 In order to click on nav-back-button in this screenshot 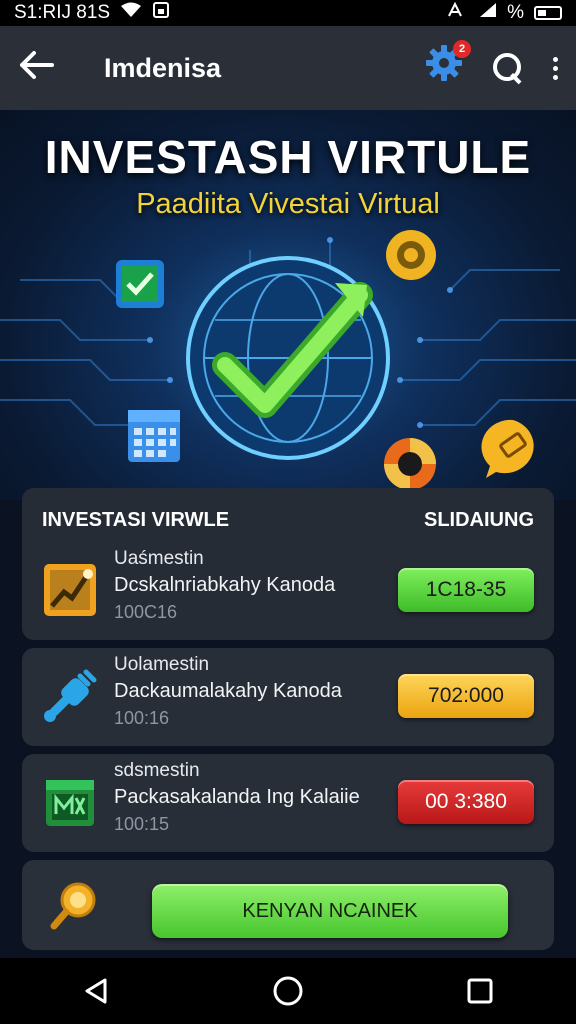, I will do `click(96, 991)`.